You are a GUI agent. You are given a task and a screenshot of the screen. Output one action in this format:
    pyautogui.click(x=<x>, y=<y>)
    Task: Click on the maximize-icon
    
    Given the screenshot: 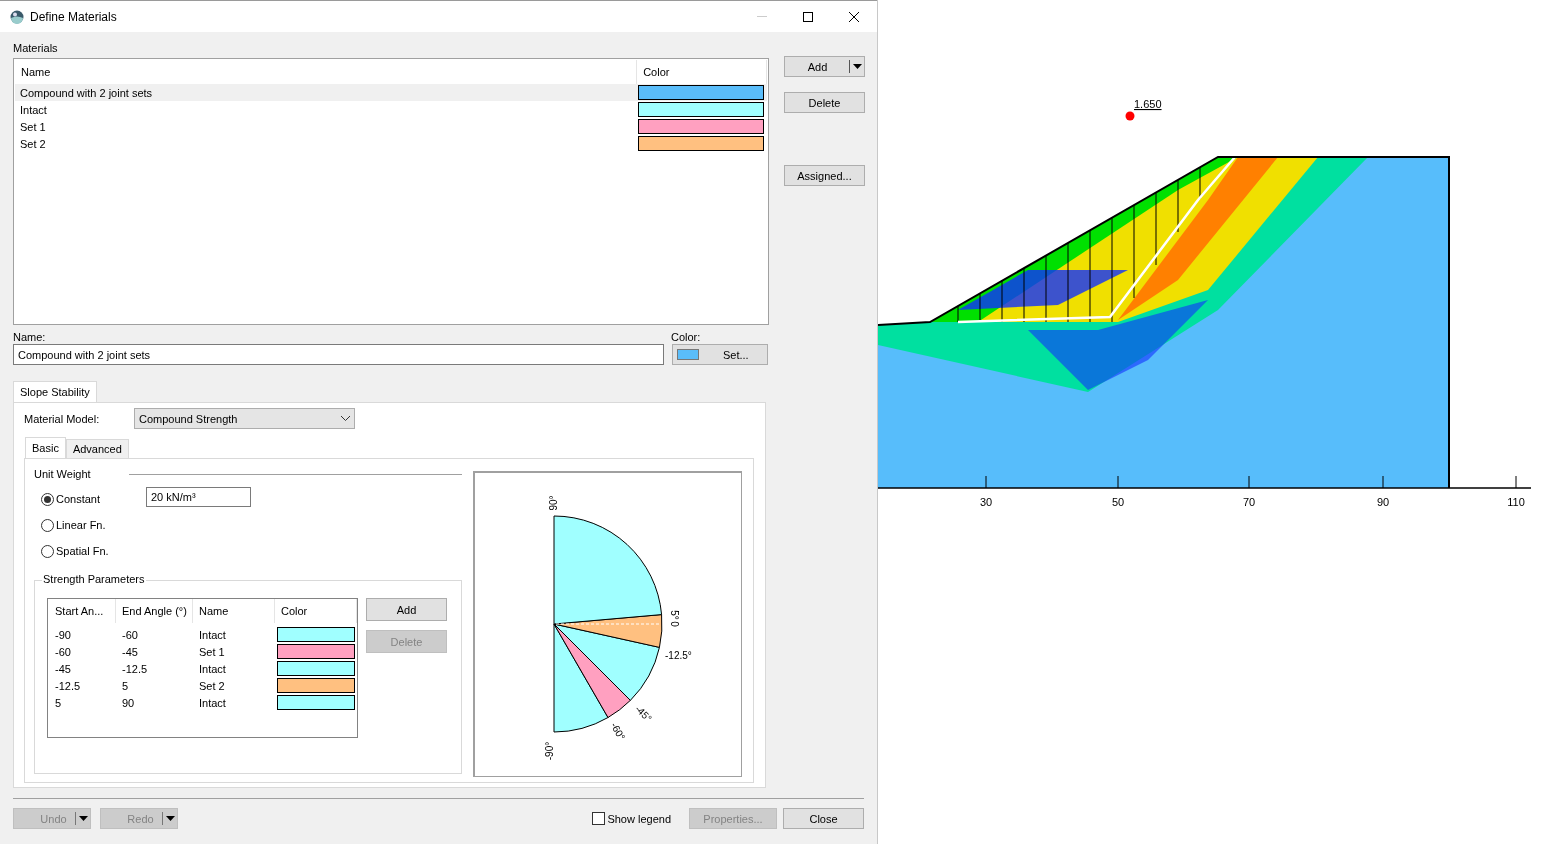 What is the action you would take?
    pyautogui.click(x=808, y=16)
    